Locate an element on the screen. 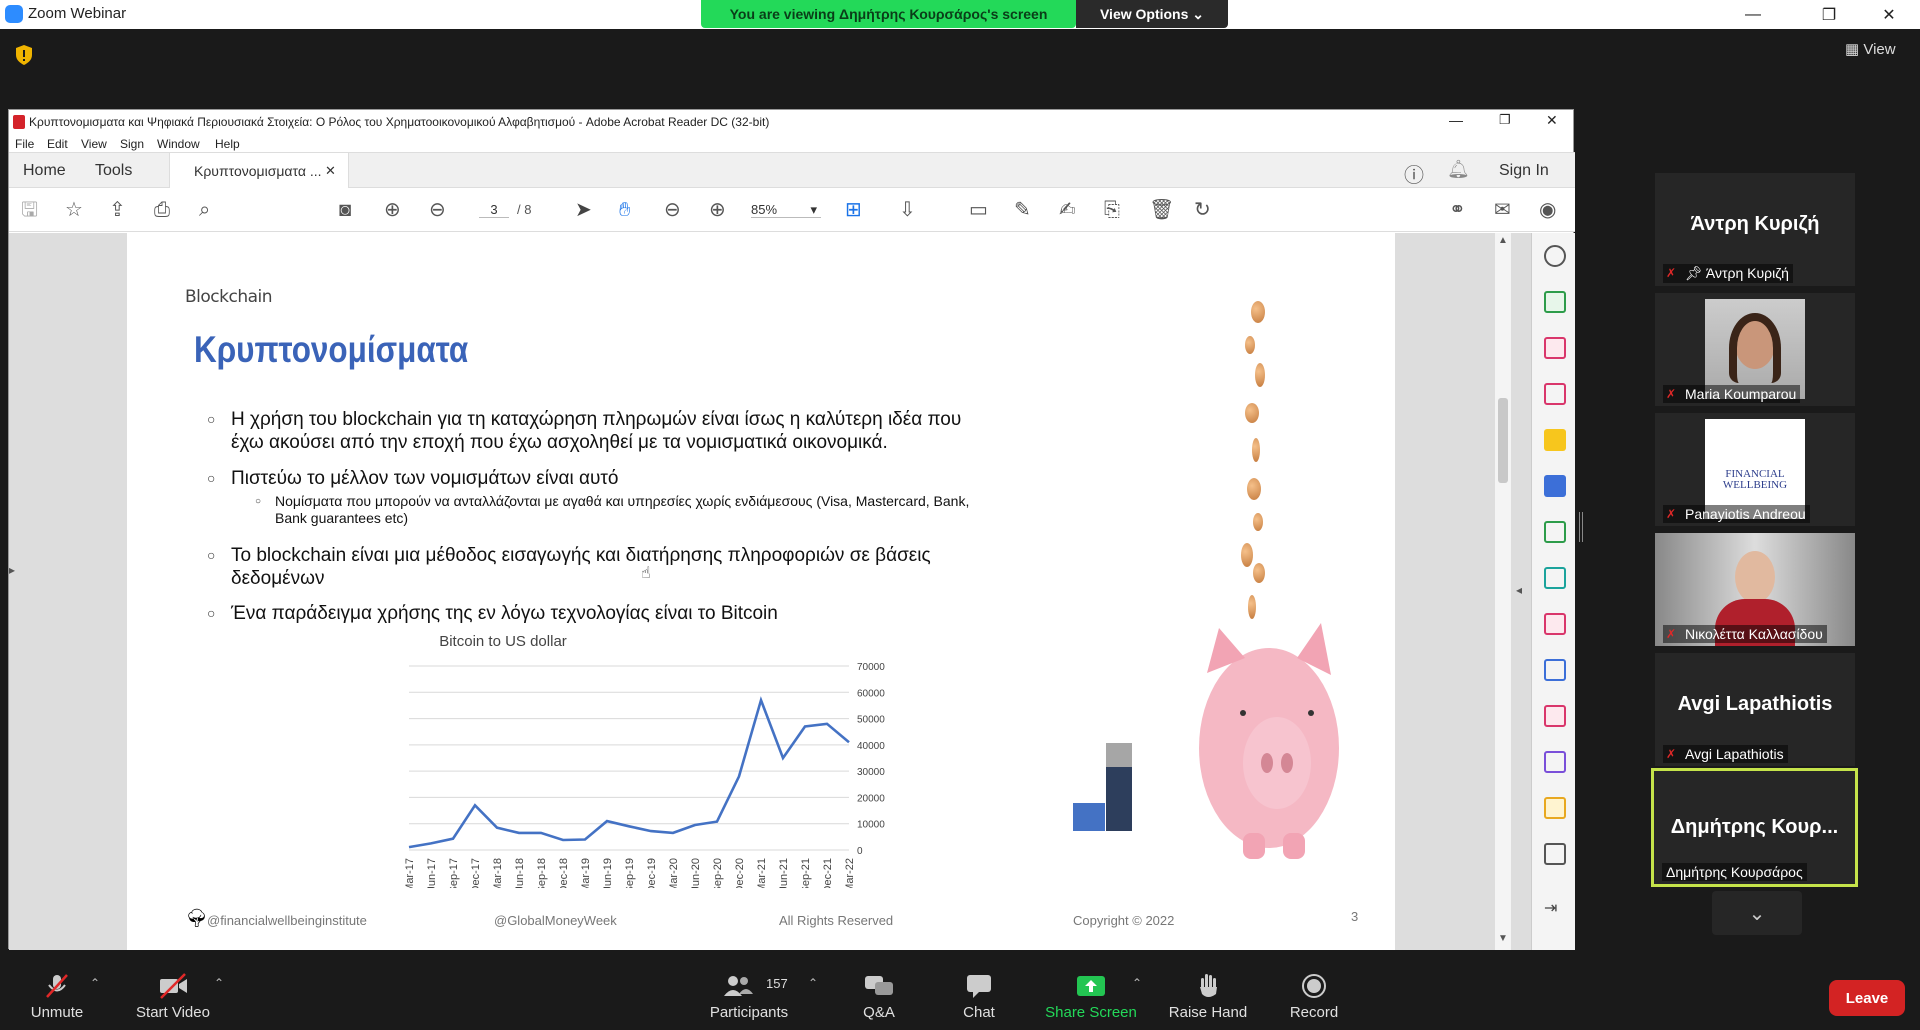 Image resolution: width=1920 pixels, height=1030 pixels. print-icon: ⎙ is located at coordinates (162, 210).